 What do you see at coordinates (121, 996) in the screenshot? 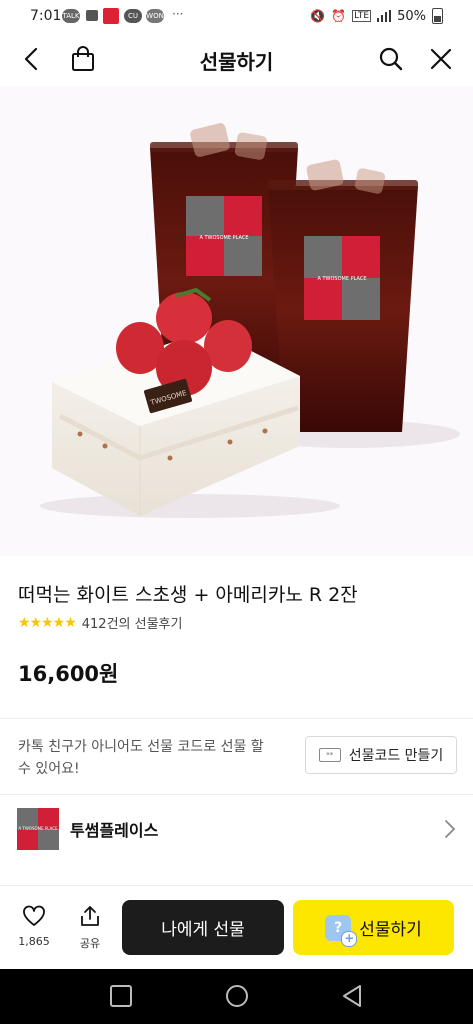
I see `recent-apps-icon` at bounding box center [121, 996].